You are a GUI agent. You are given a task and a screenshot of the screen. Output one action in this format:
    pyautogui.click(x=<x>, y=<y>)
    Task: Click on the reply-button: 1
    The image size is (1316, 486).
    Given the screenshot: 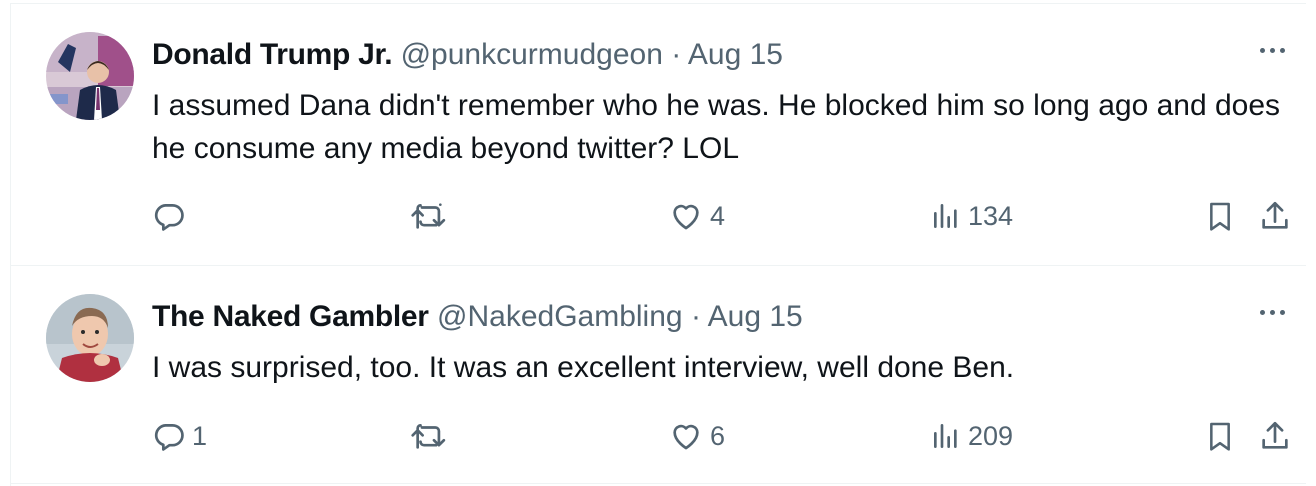 What is the action you would take?
    pyautogui.click(x=179, y=436)
    